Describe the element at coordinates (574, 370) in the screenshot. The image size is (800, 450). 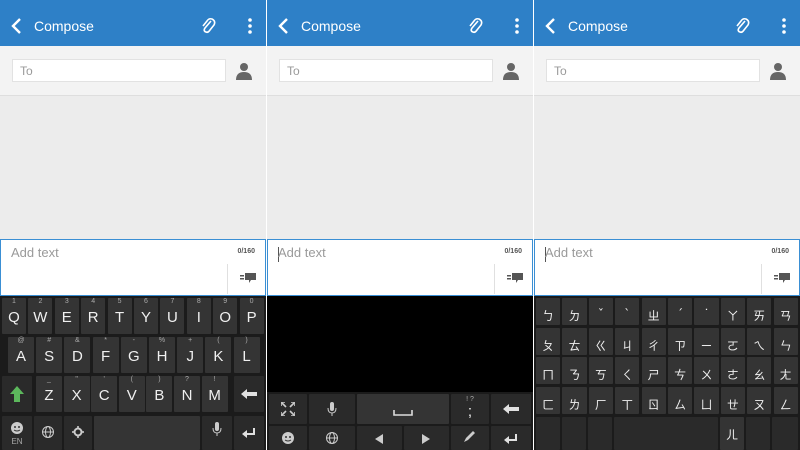
I see `zhuyin-key: ㄋ` at that location.